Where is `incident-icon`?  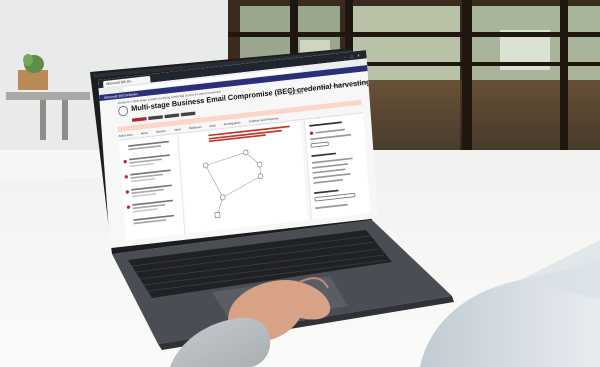
incident-icon is located at coordinates (123, 111).